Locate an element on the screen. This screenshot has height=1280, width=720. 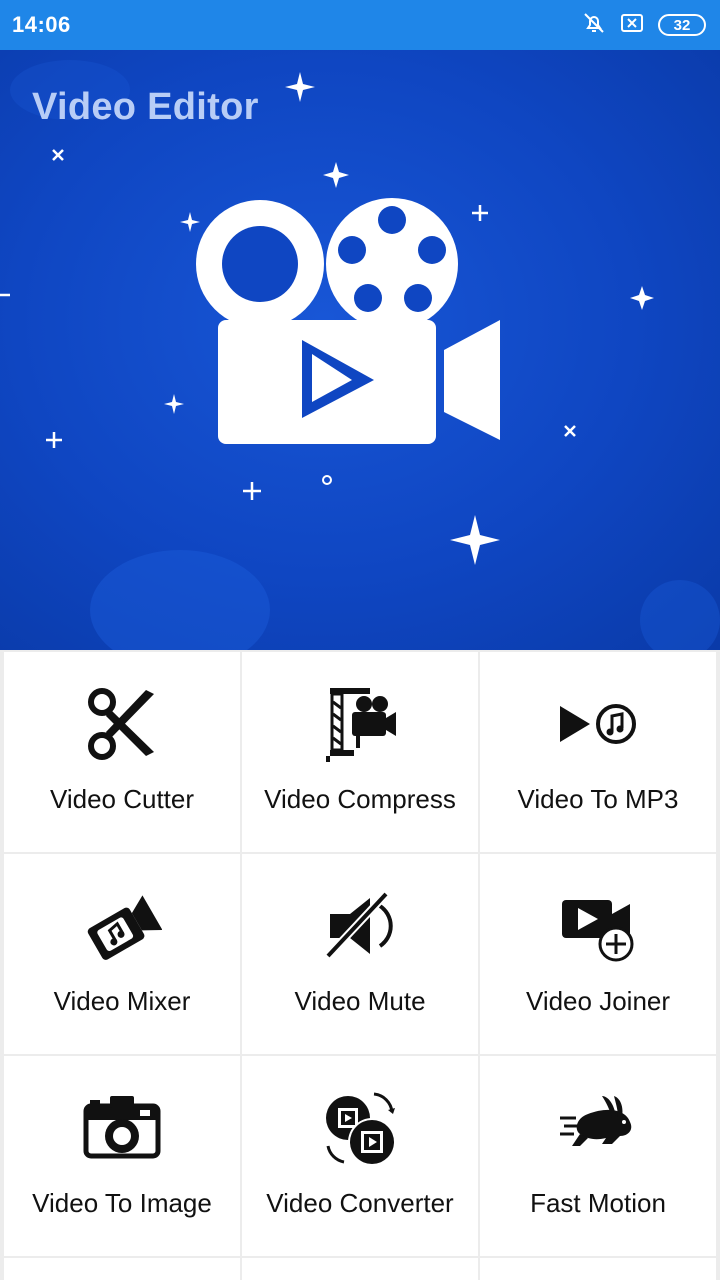
tool-fast-motion: Fast Motion is located at coordinates (598, 1156).